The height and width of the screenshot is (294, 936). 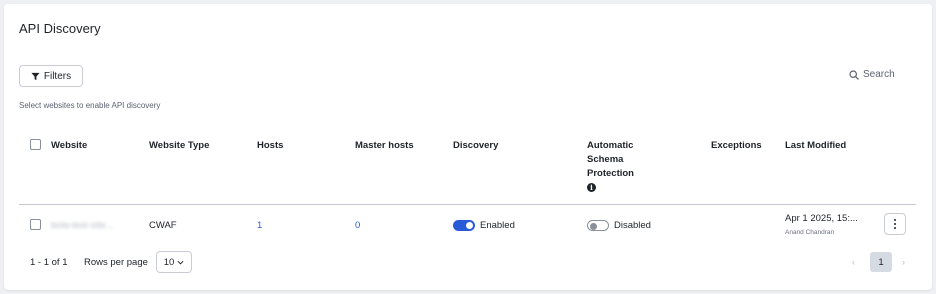 What do you see at coordinates (116, 262) in the screenshot?
I see `rows-per-page-label: Rows per page` at bounding box center [116, 262].